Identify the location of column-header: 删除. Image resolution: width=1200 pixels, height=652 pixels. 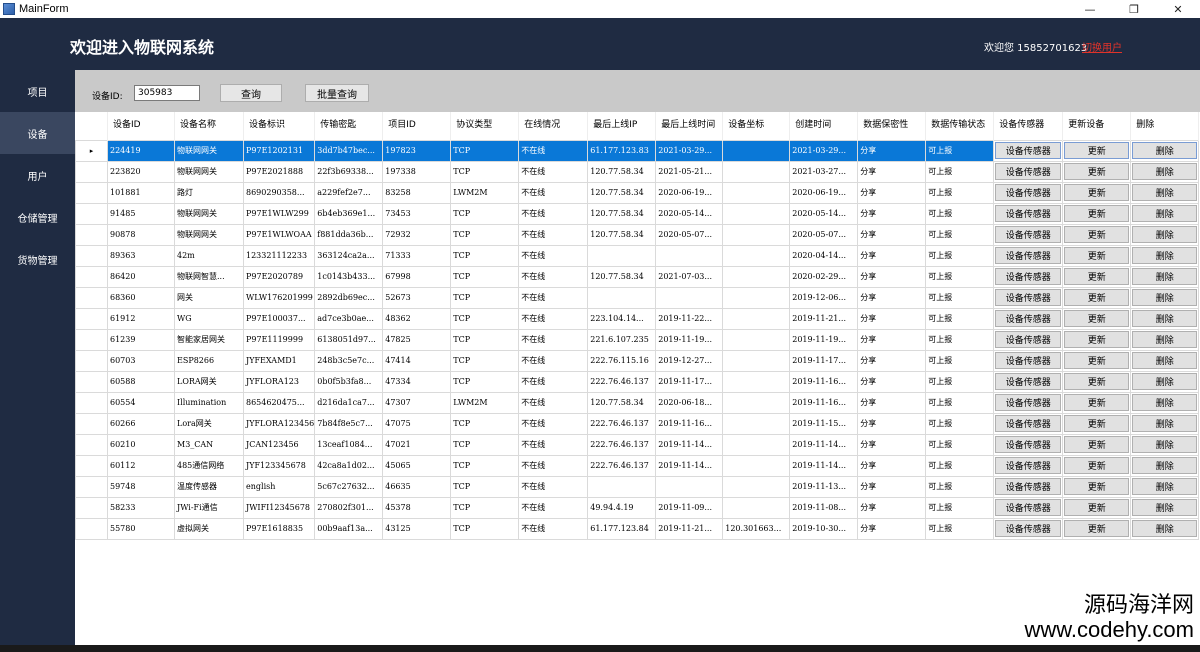
(1165, 126).